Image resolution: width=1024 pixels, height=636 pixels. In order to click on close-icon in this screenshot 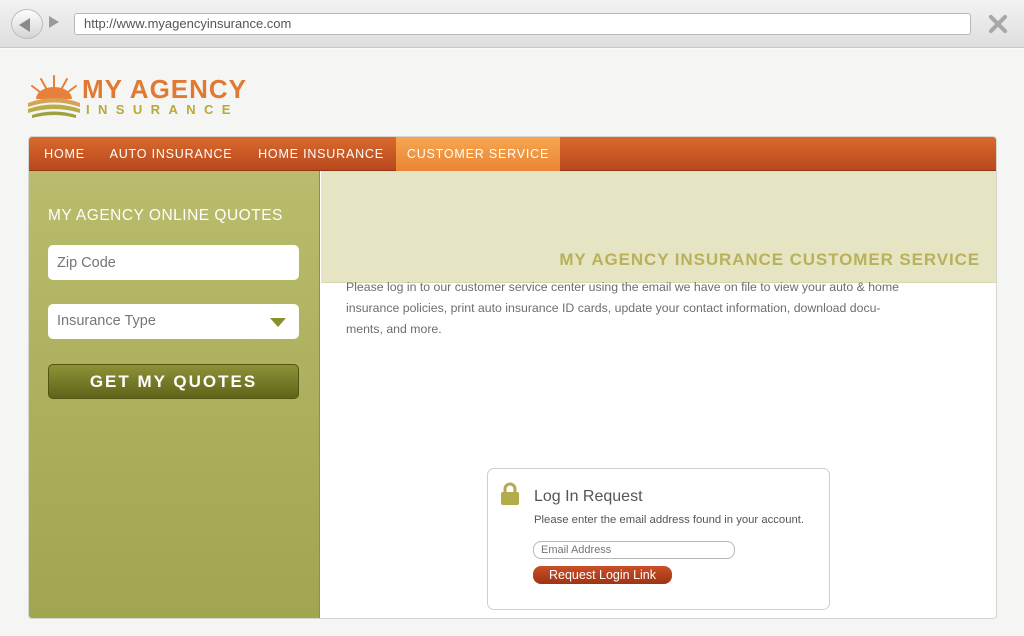, I will do `click(998, 24)`.